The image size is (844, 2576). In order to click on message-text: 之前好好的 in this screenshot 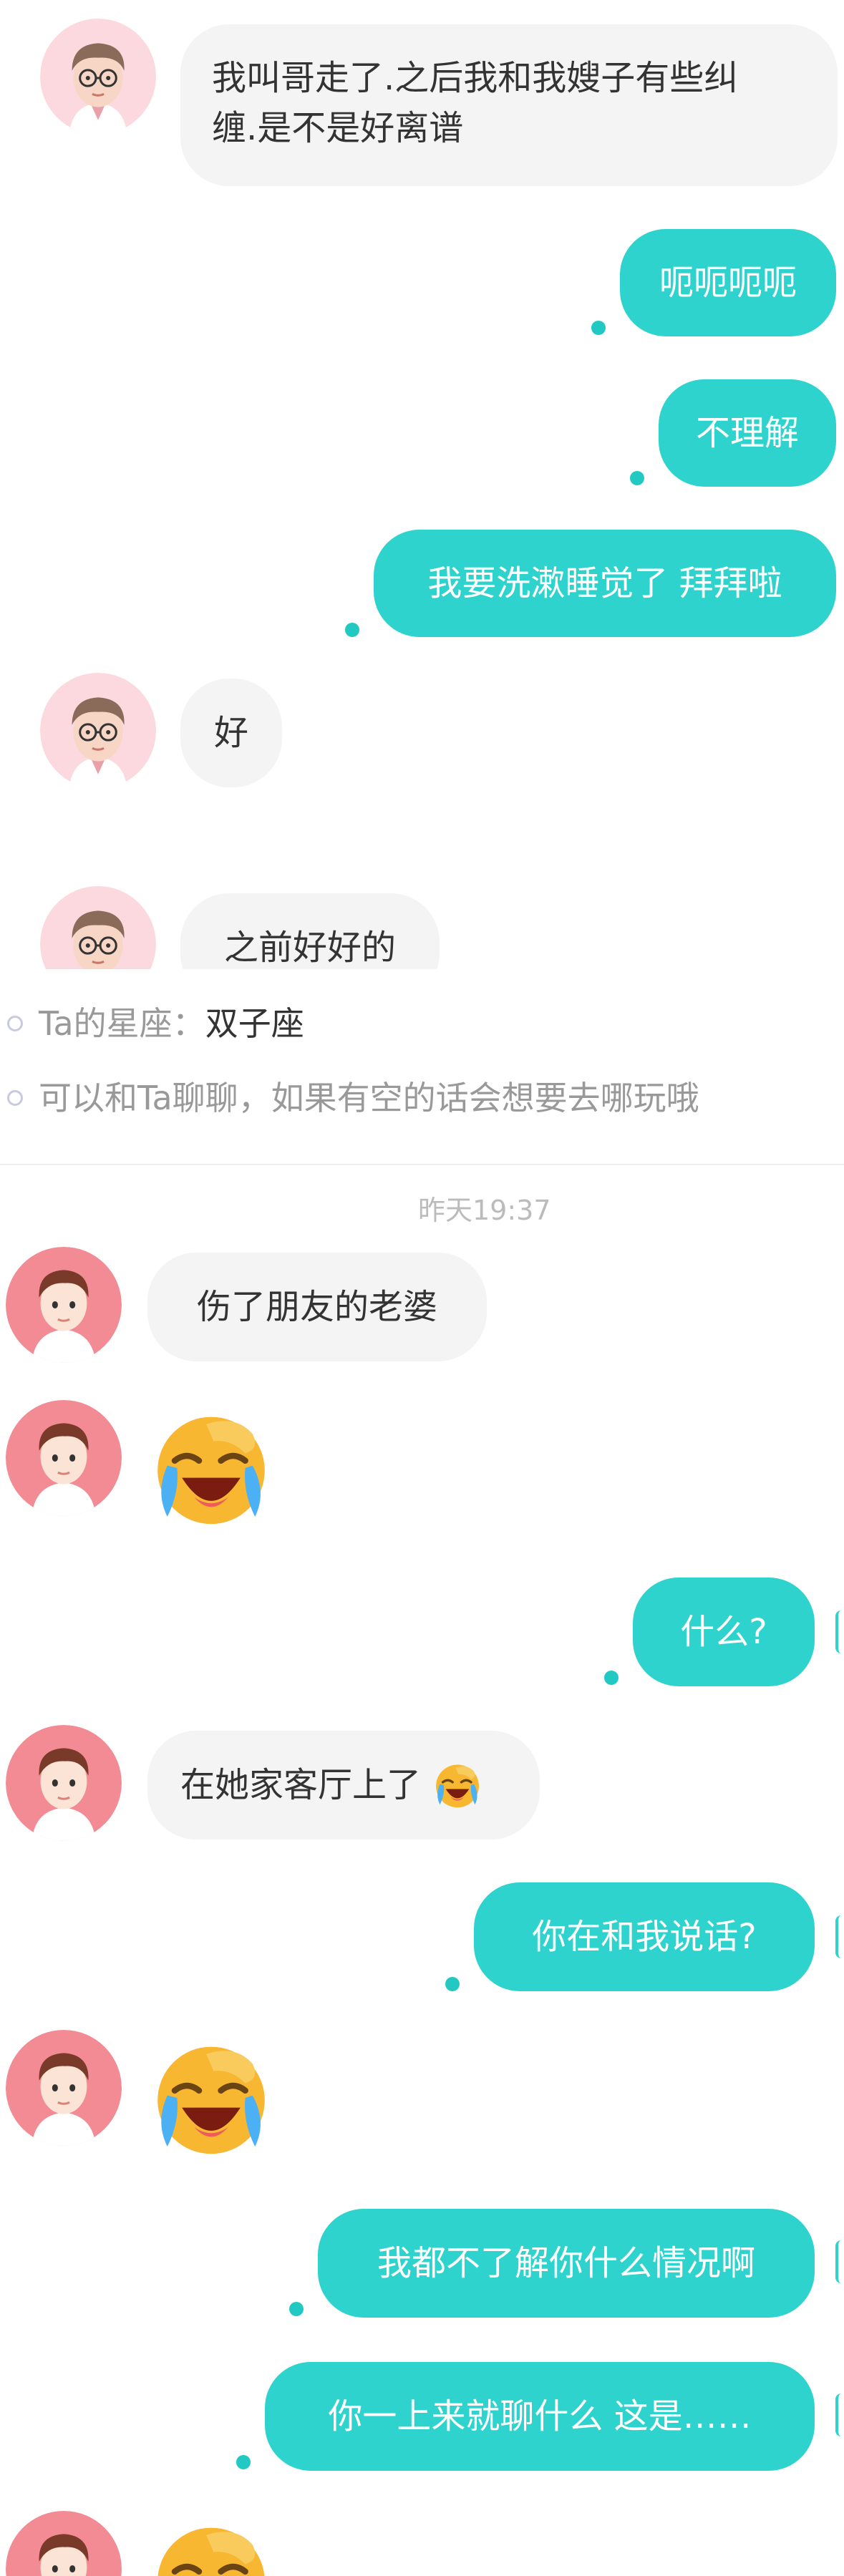, I will do `click(309, 948)`.